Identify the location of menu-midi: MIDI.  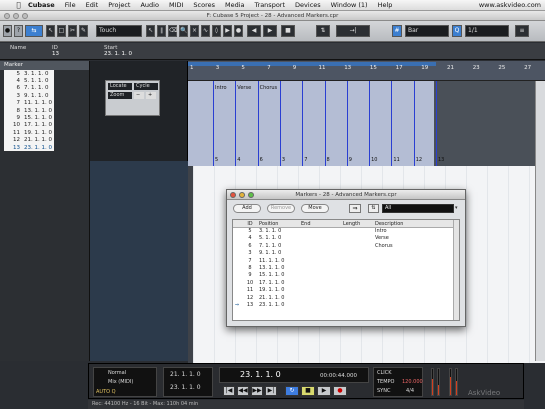
(176, 5).